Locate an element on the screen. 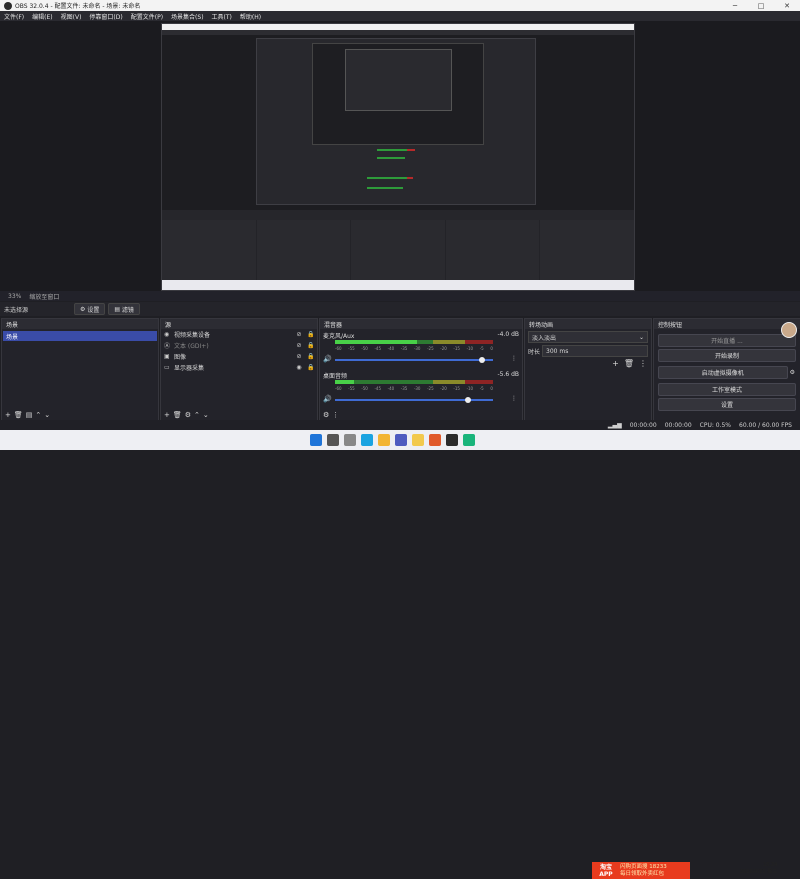 The image size is (800, 879). nested-preview is located at coordinates (398, 122).